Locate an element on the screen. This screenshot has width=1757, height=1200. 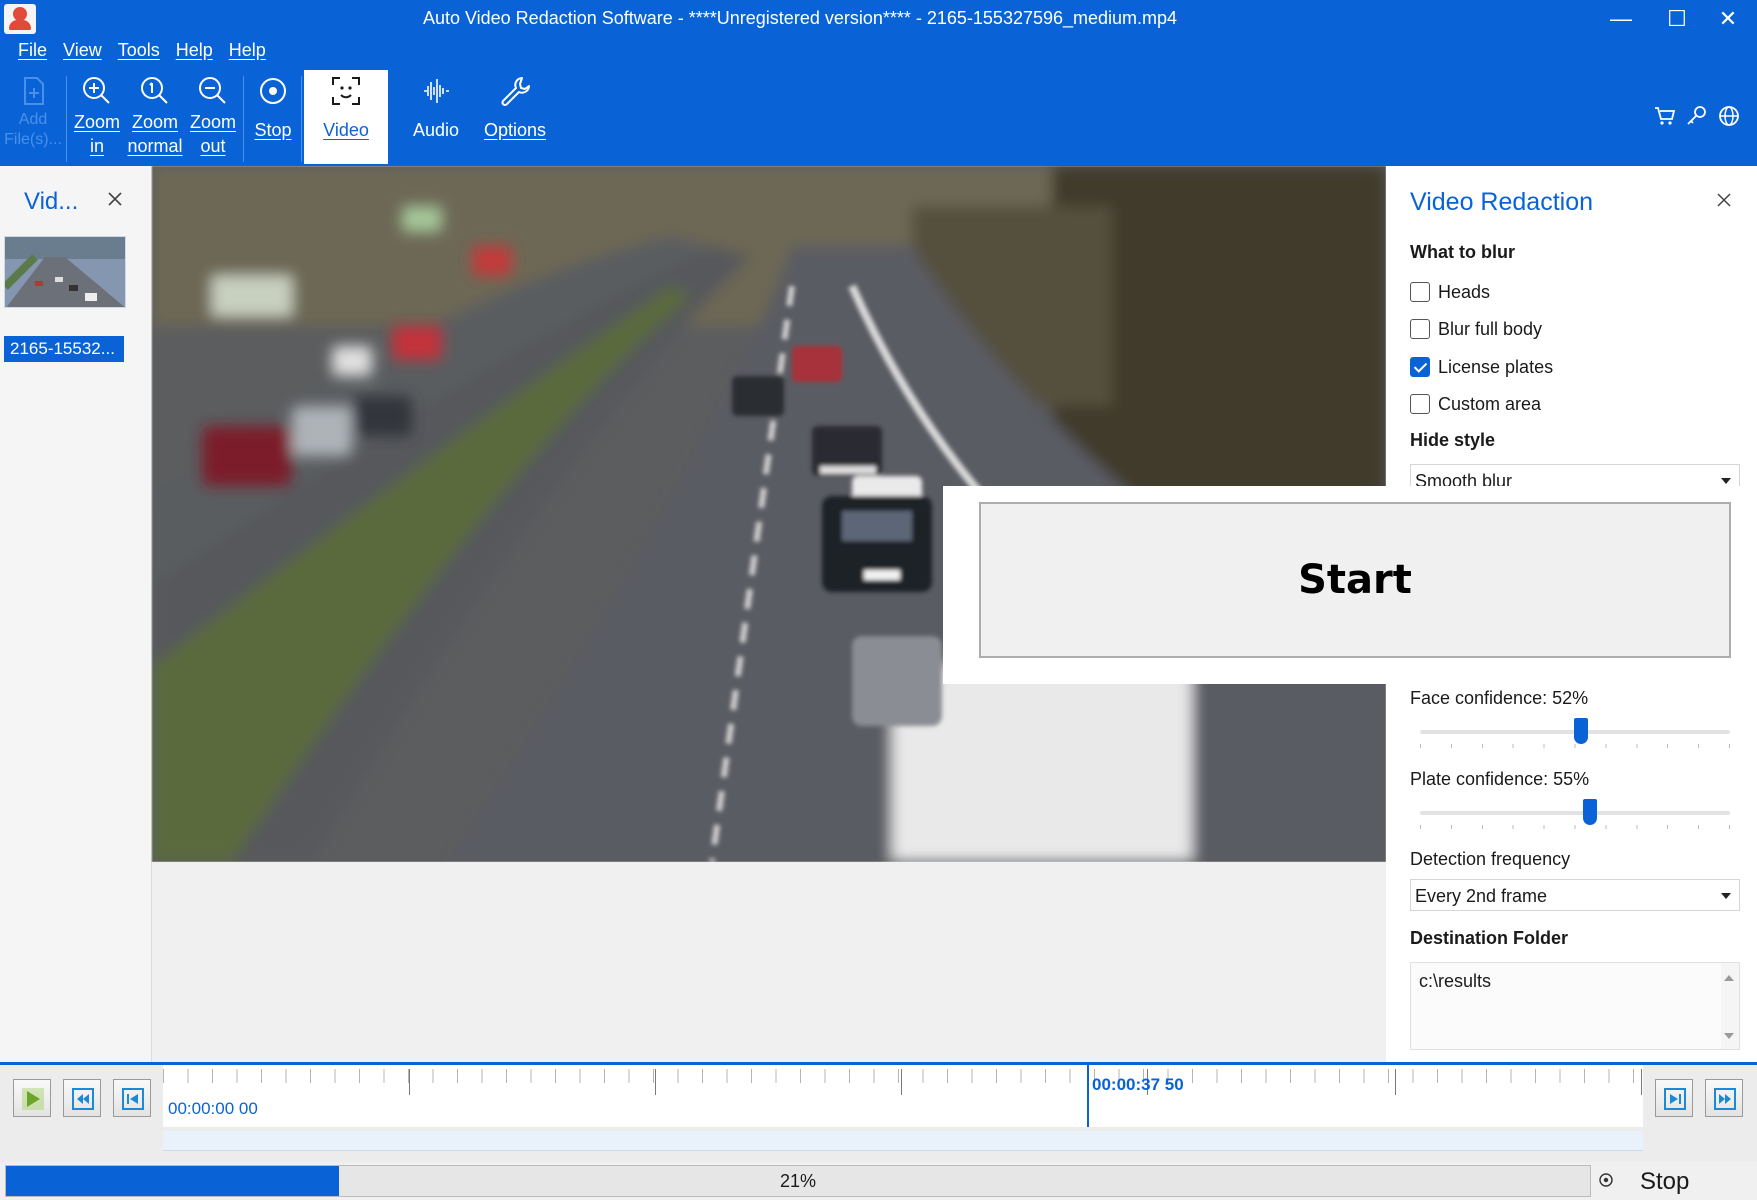
ribbon-right-icons is located at coordinates (1697, 116).